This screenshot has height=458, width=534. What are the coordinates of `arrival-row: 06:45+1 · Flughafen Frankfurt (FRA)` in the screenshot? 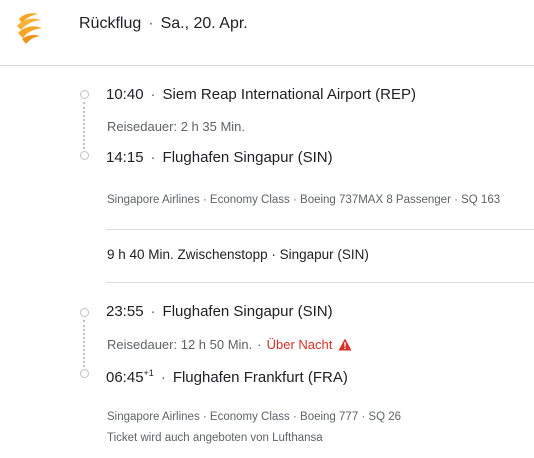 It's located at (227, 377).